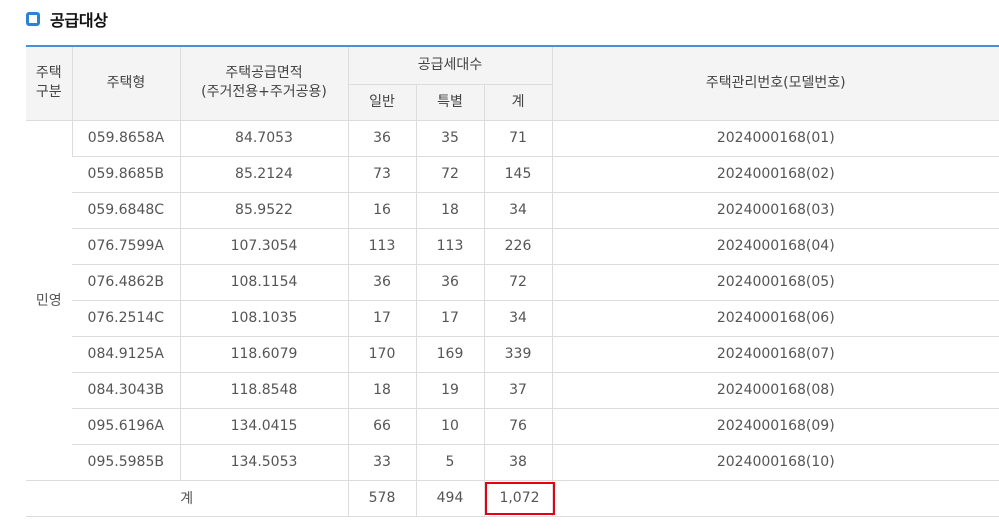 This screenshot has width=999, height=529. Describe the element at coordinates (33, 19) in the screenshot. I see `square-bullet-icon` at that location.